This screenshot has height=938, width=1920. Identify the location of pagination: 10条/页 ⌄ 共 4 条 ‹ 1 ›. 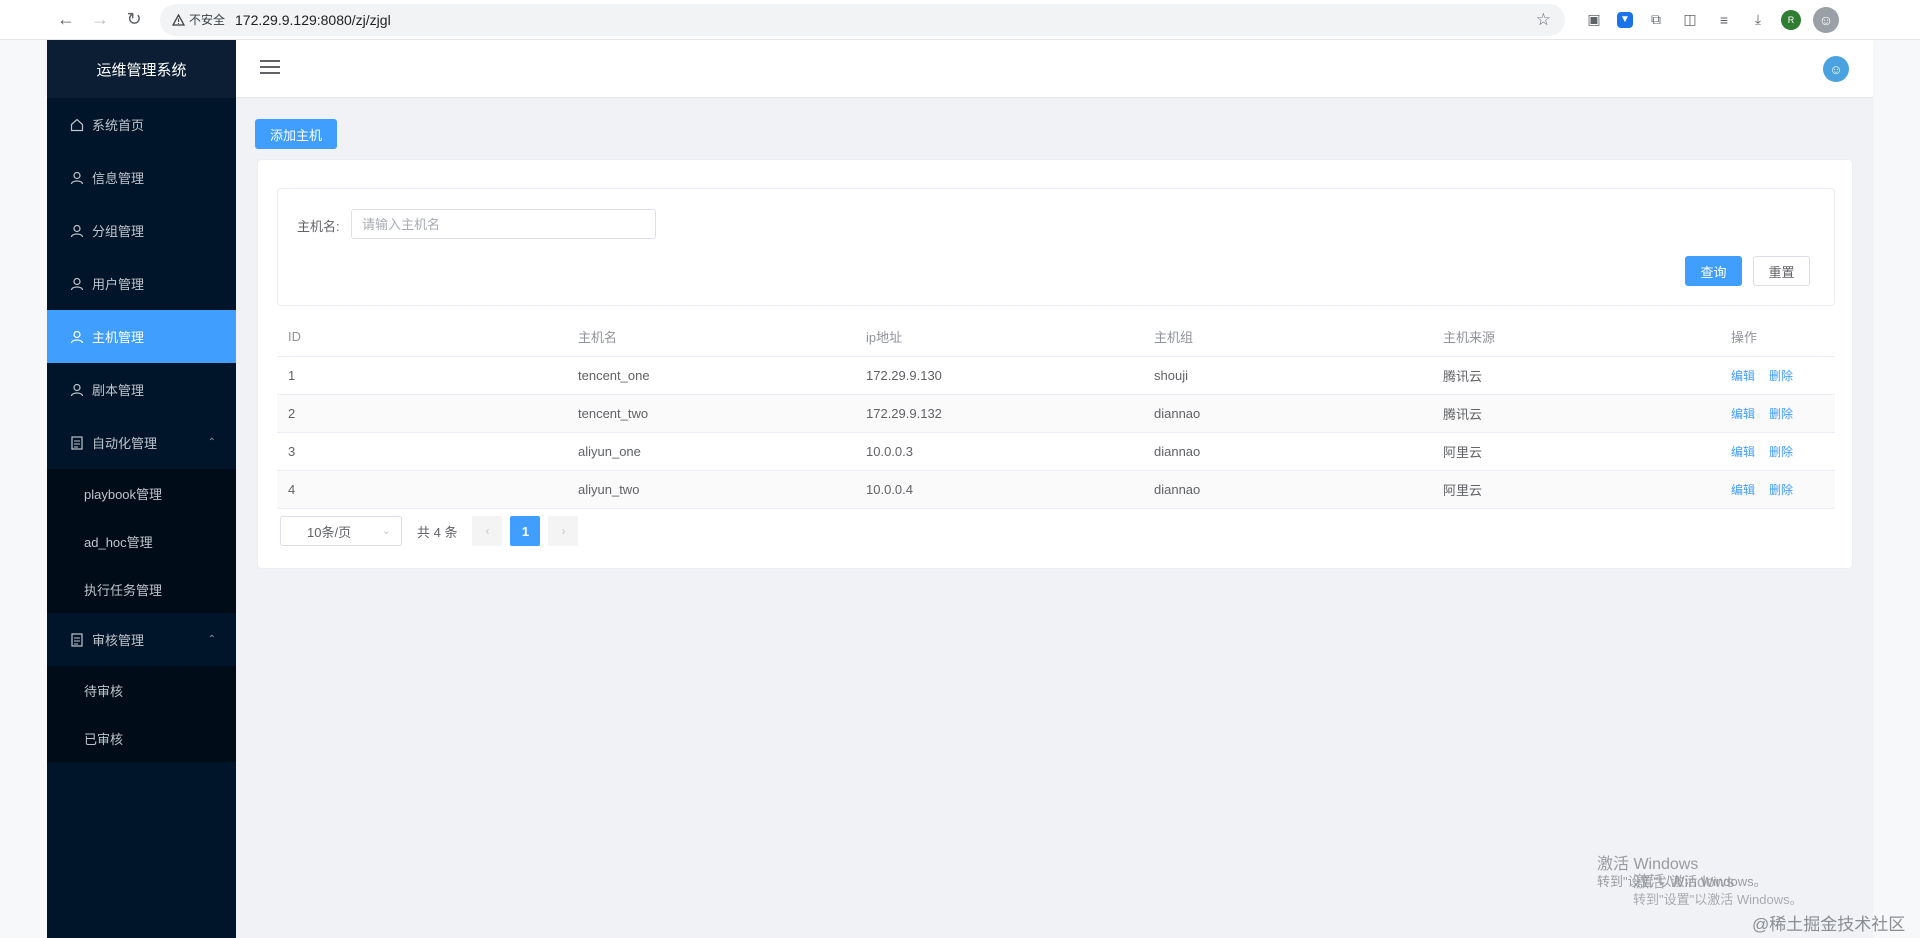
(429, 531).